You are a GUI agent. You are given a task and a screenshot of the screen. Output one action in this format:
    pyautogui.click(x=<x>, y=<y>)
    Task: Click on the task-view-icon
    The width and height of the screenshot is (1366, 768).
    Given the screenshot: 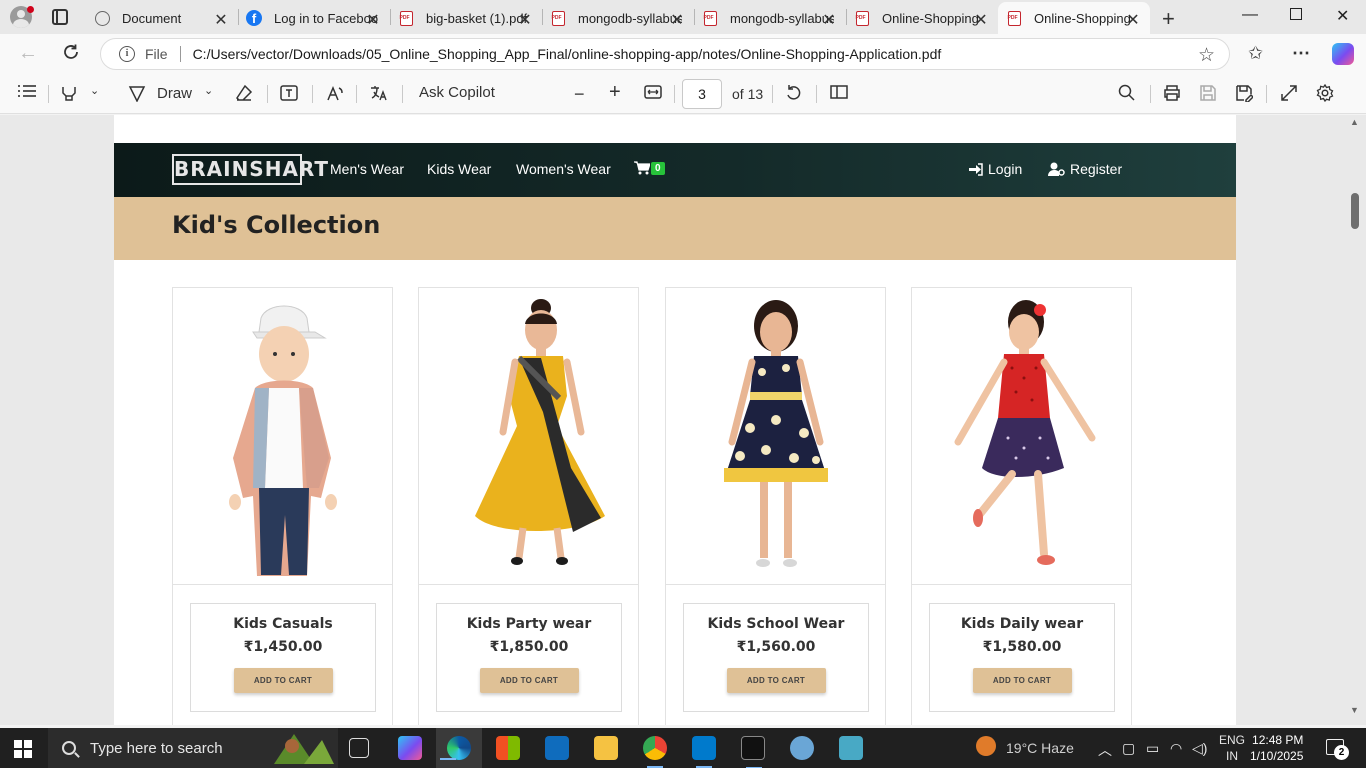 What is the action you would take?
    pyautogui.click(x=359, y=748)
    